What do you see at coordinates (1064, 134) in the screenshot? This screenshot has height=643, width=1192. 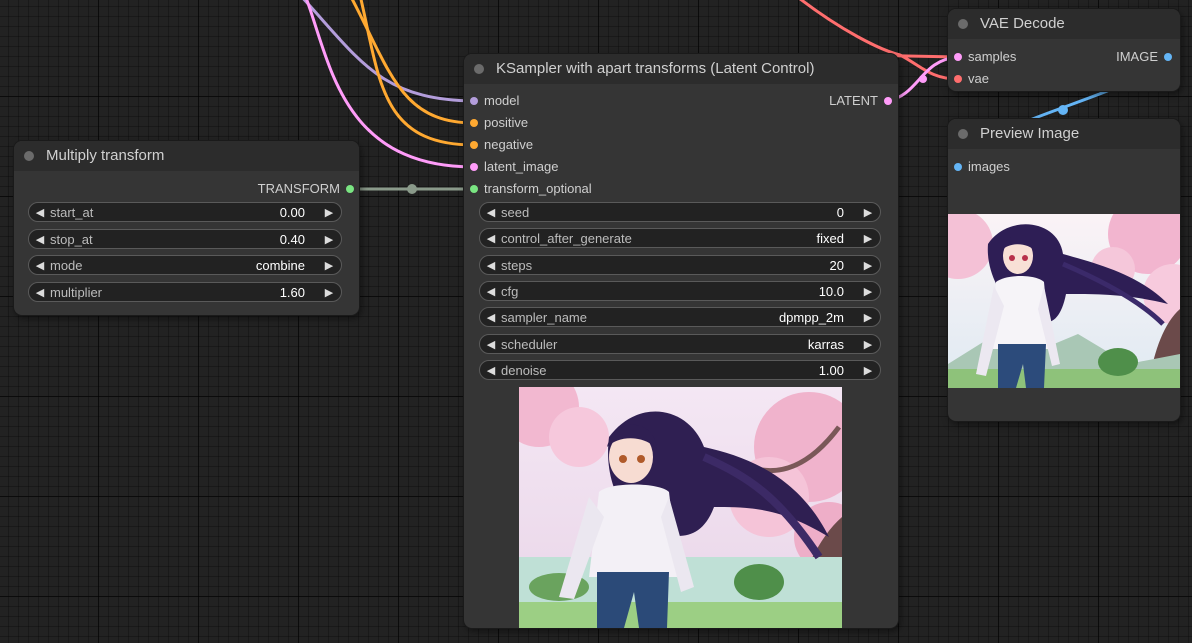 I see `preview-image-title: Preview Image` at bounding box center [1064, 134].